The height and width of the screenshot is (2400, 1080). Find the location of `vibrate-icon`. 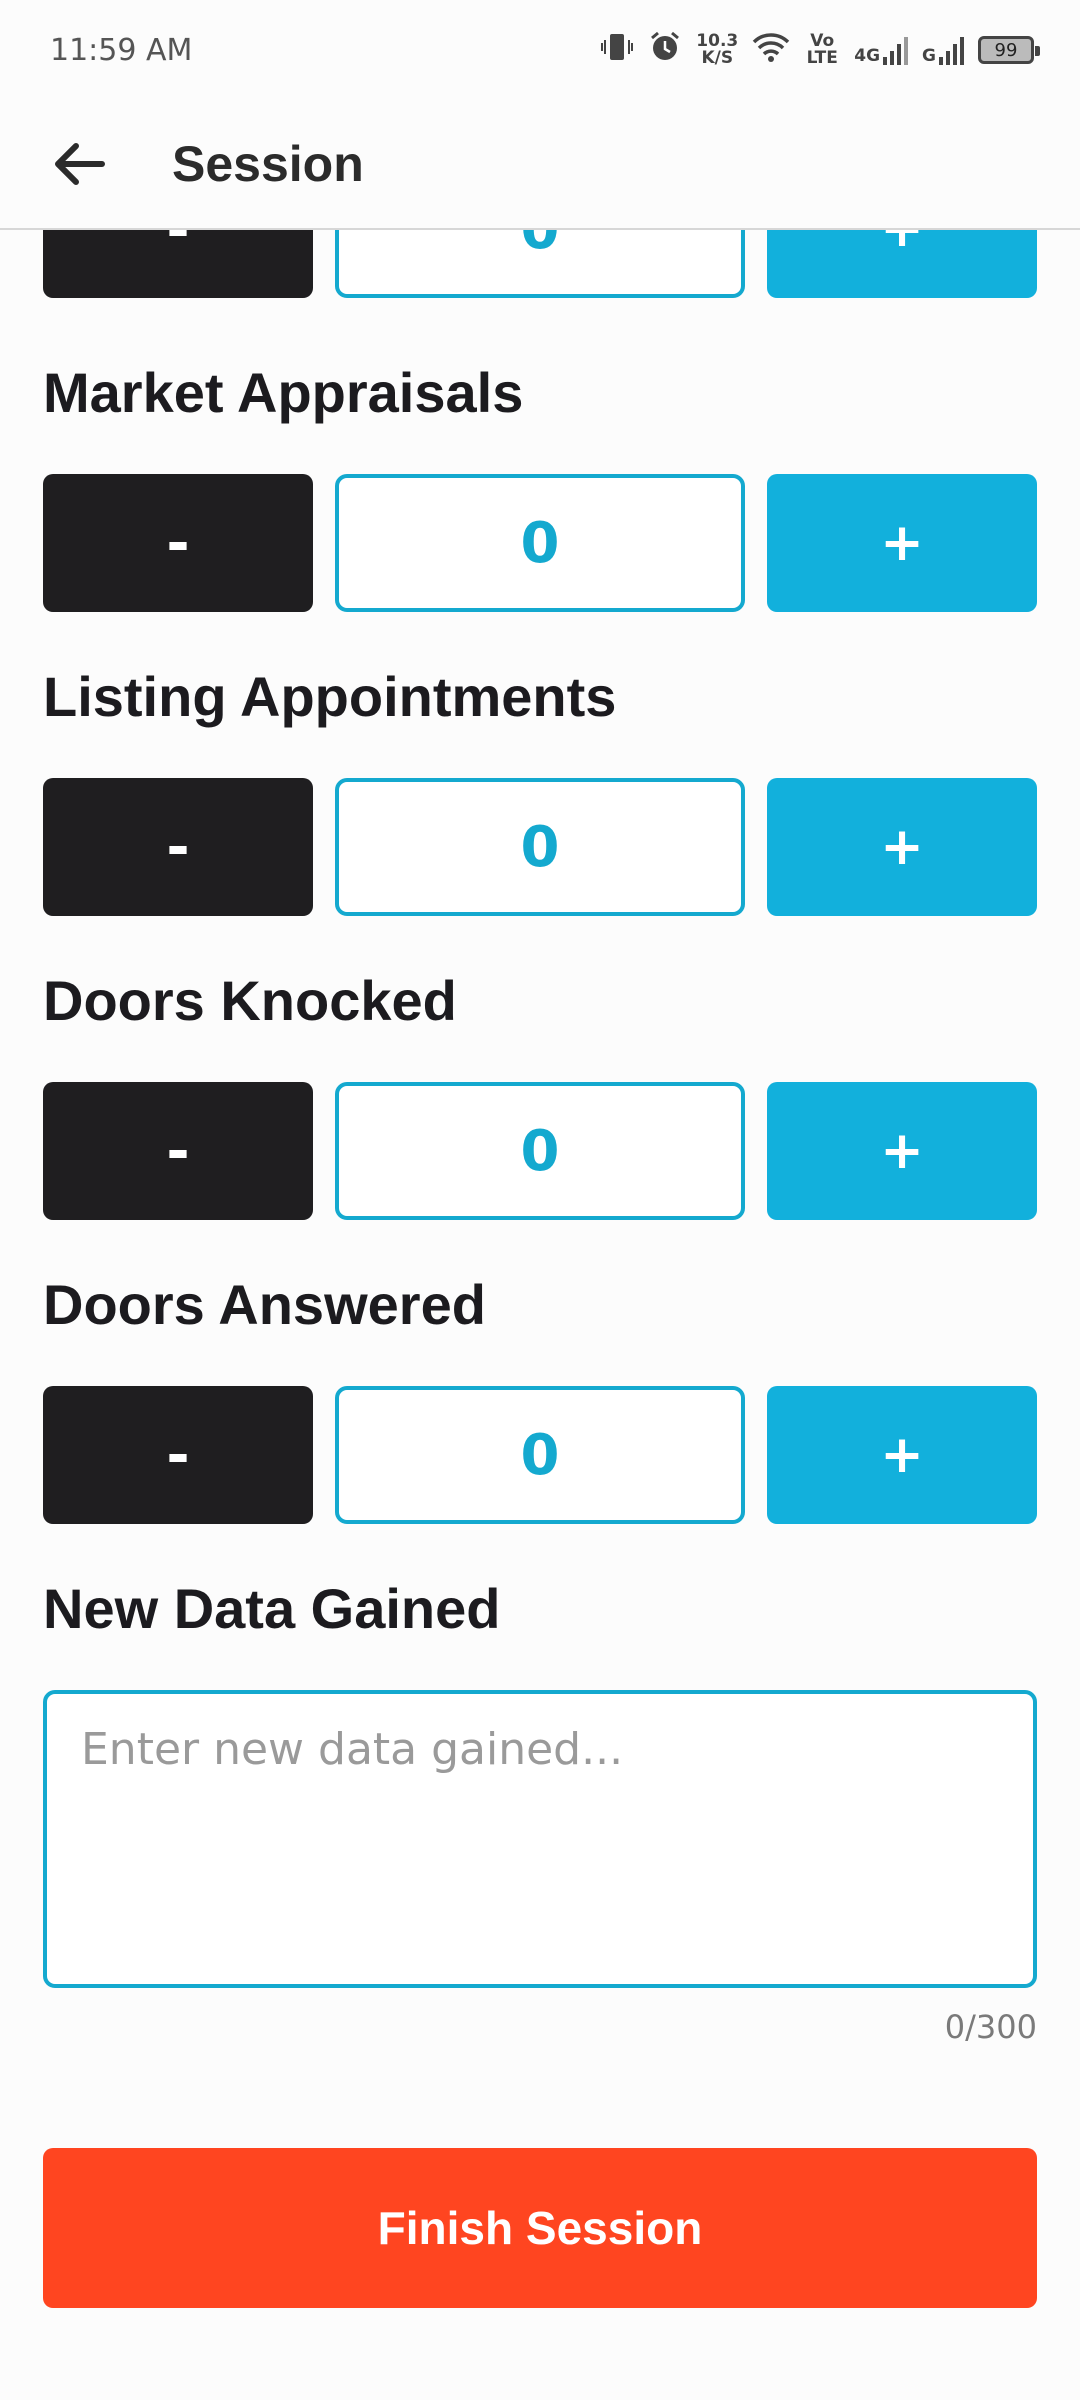

vibrate-icon is located at coordinates (617, 50).